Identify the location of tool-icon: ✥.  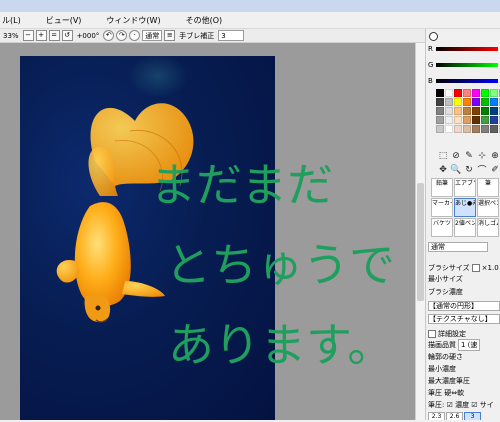
(443, 169).